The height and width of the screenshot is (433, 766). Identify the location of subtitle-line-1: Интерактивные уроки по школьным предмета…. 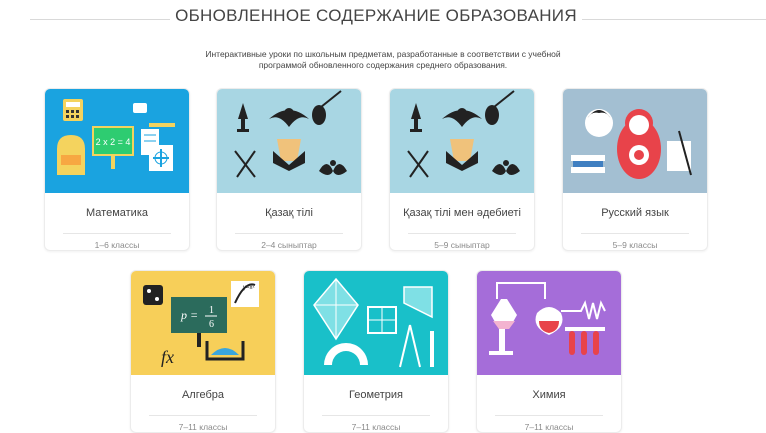
(383, 54).